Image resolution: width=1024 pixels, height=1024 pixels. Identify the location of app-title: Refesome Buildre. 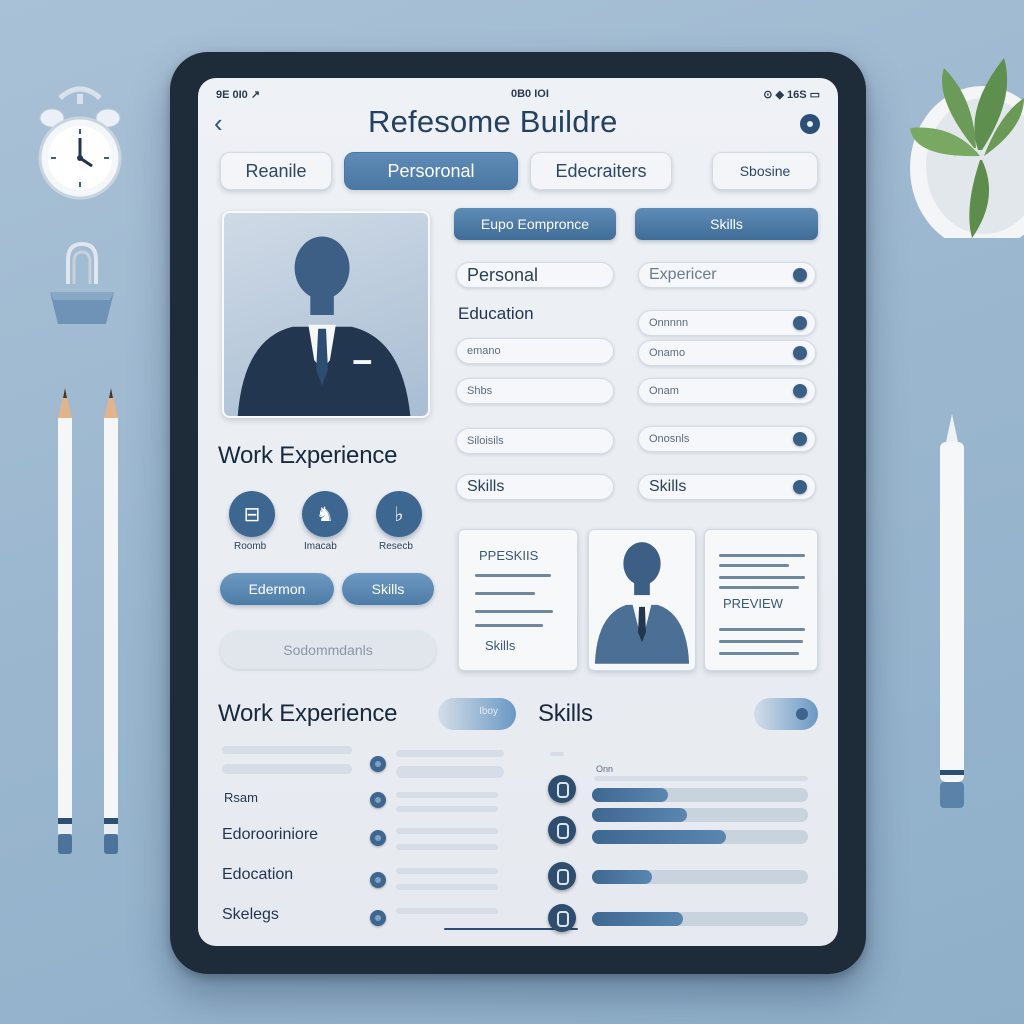
(493, 121).